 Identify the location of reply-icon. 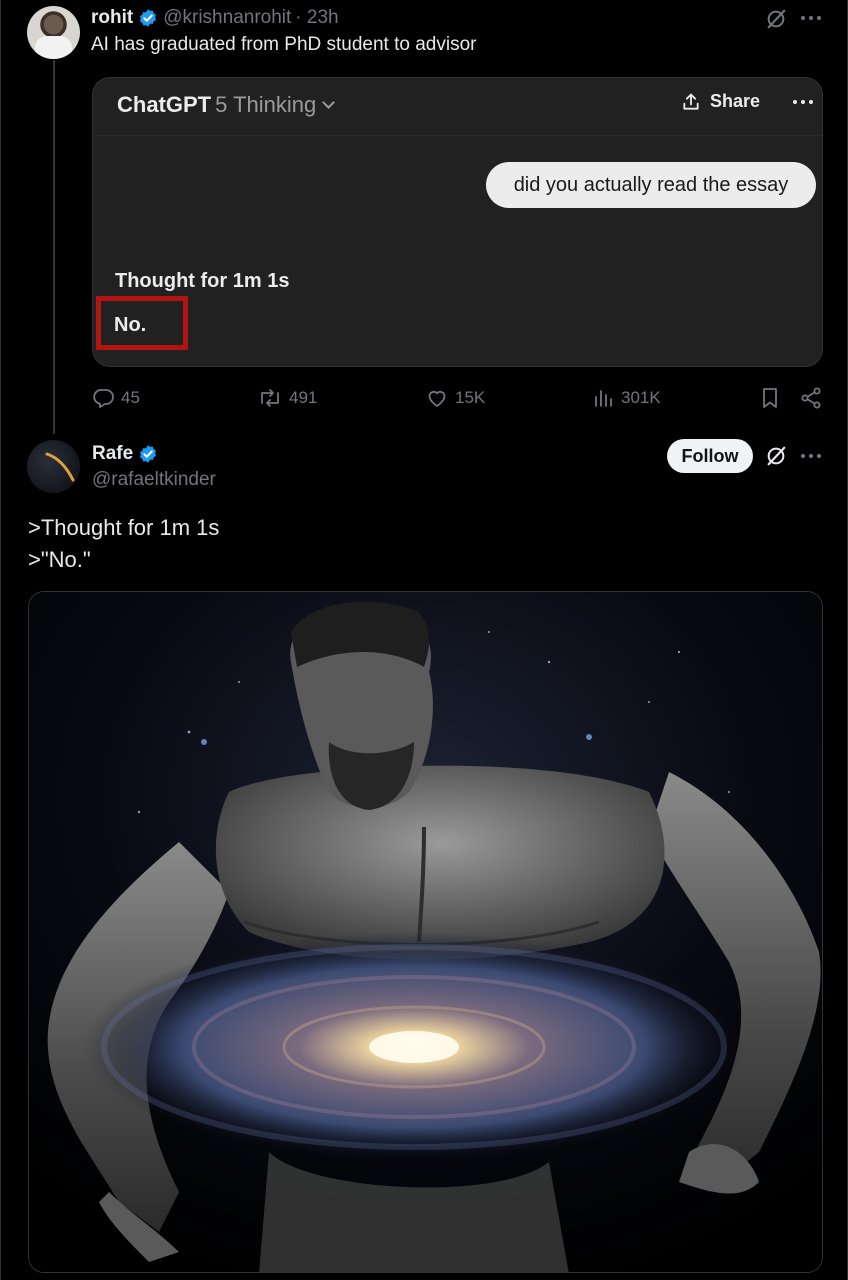
(103, 398).